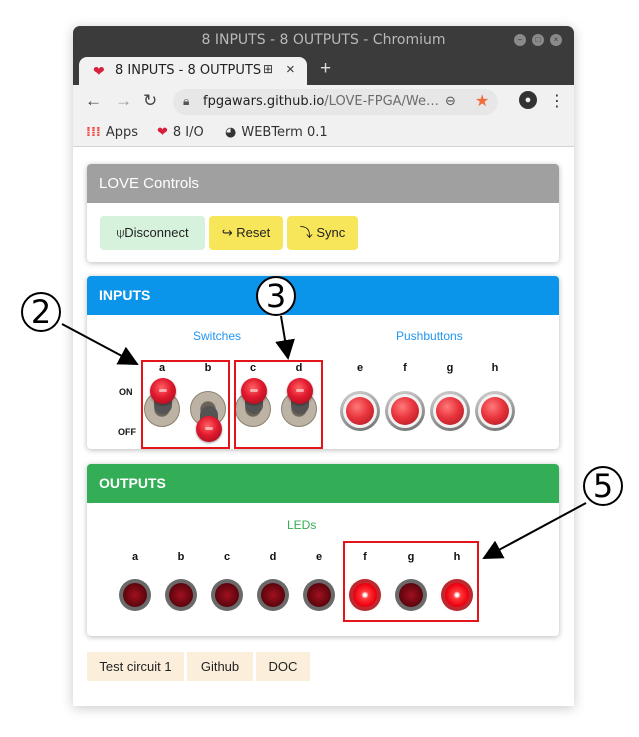 This screenshot has width=639, height=737. I want to click on reset-button: ↪ Reset, so click(246, 233).